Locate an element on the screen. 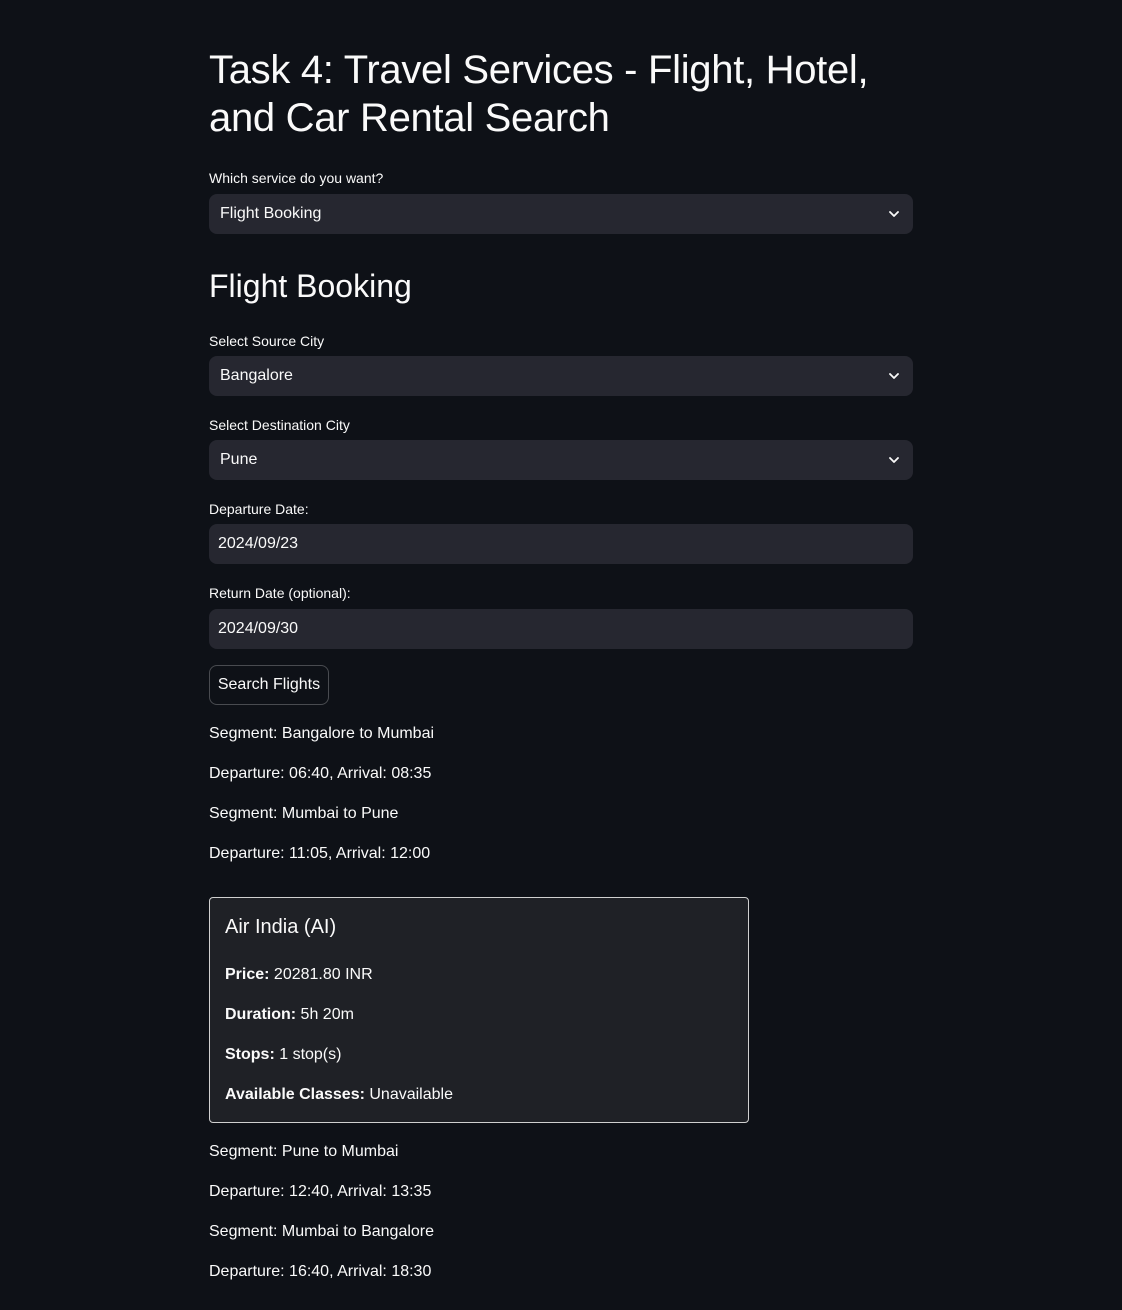 The image size is (1122, 1310). source-city-select: Bangalore is located at coordinates (561, 376).